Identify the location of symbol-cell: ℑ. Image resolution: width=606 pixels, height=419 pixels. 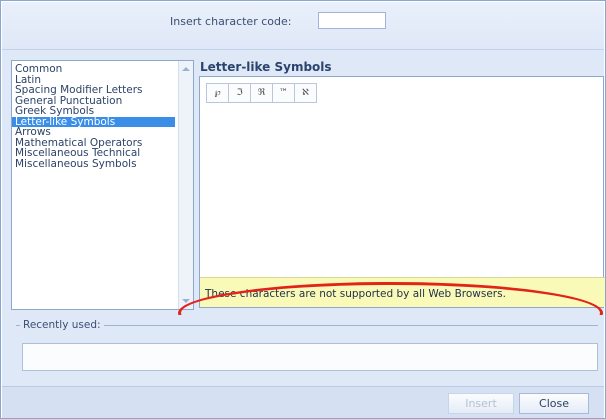
(239, 93).